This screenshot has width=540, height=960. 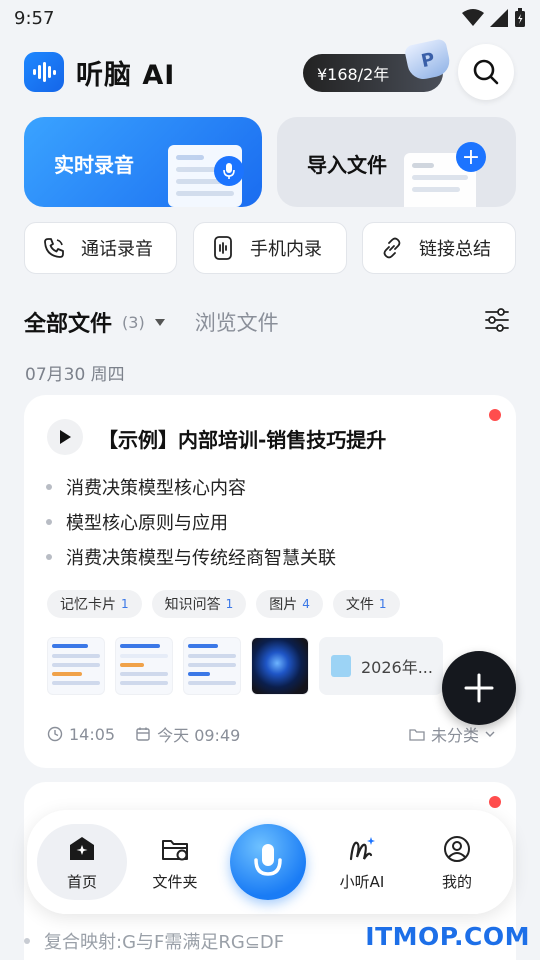 I want to click on file-tabs: 全部文件 (3) 浏览文件, so click(x=270, y=322).